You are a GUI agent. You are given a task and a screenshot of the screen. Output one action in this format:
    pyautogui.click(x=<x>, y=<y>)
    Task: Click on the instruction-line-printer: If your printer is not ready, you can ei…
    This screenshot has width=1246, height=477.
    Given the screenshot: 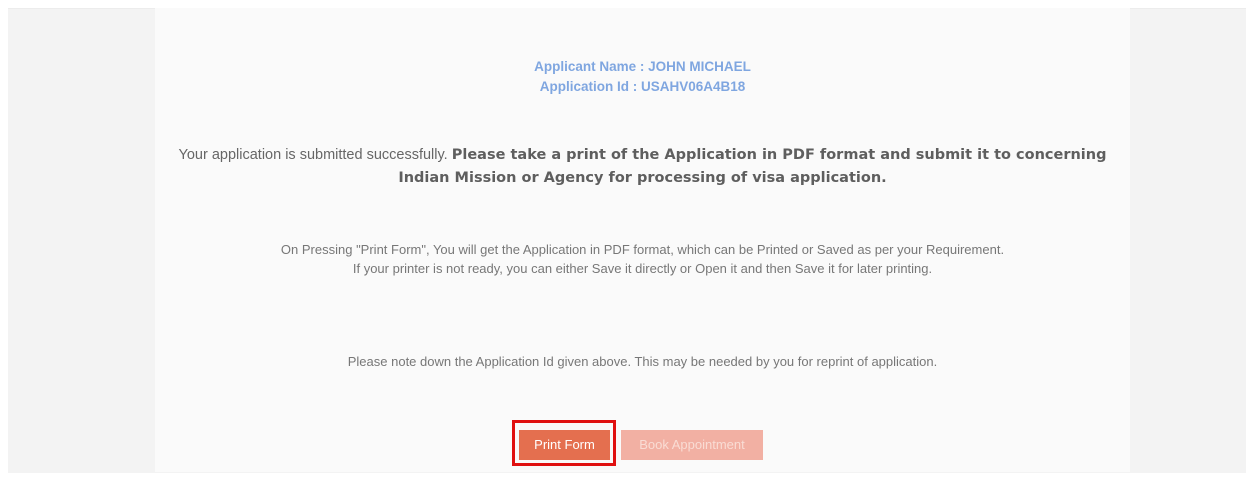 What is the action you would take?
    pyautogui.click(x=642, y=268)
    